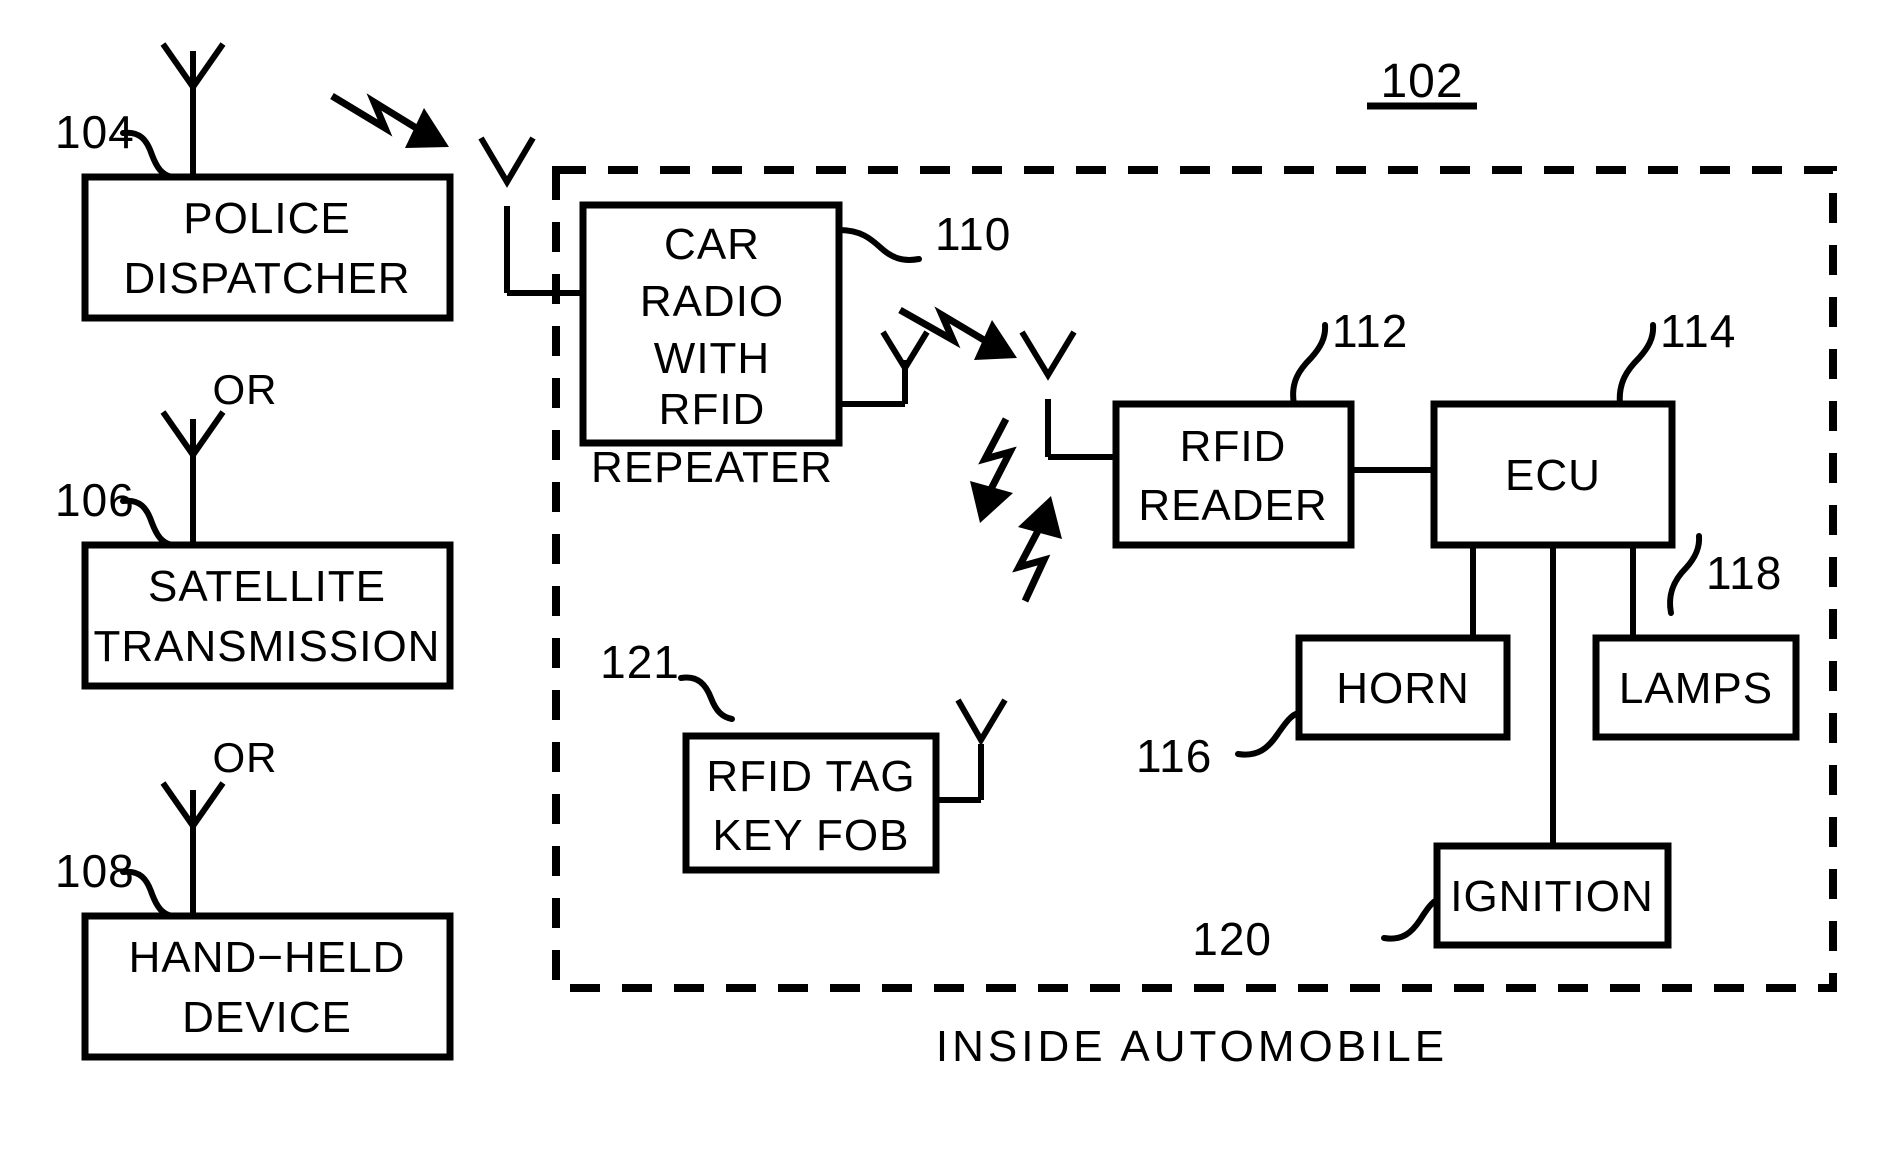  I want to click on car-radio-box, so click(711, 324).